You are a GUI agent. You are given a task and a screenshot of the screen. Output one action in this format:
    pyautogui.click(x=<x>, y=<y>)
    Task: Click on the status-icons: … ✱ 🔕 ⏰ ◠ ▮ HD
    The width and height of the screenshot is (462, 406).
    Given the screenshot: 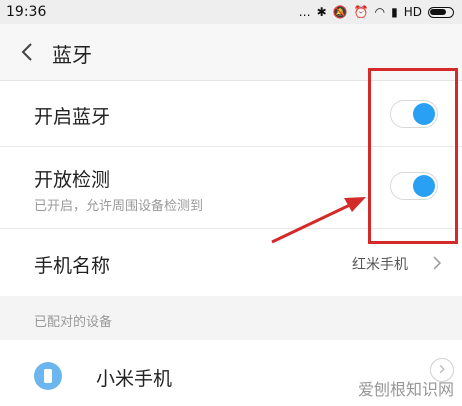 What is the action you would take?
    pyautogui.click(x=376, y=12)
    